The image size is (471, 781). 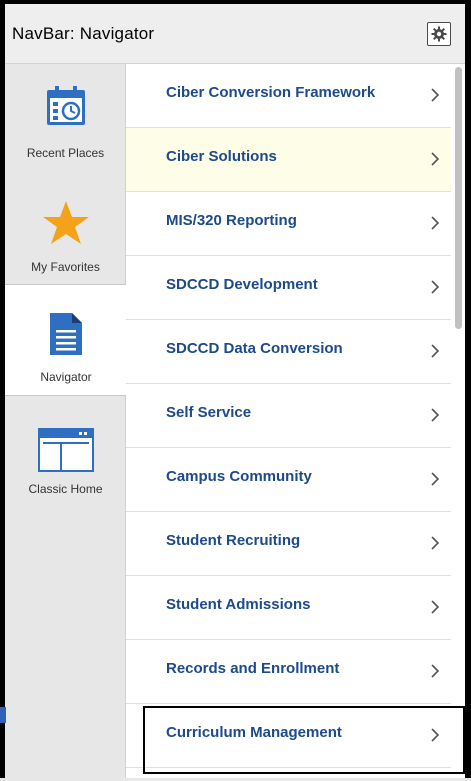 I want to click on scrollbar-thumb, so click(x=458, y=198).